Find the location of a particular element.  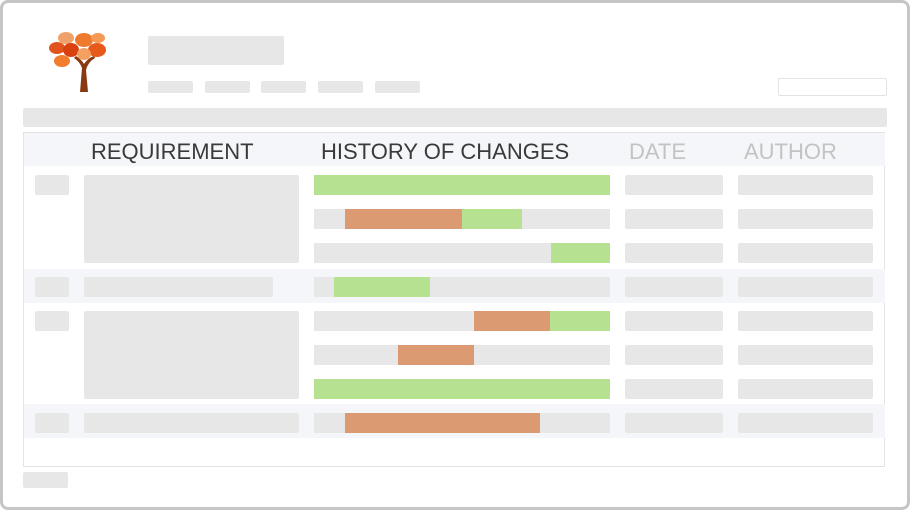

column-header-date: DATE is located at coordinates (657, 152).